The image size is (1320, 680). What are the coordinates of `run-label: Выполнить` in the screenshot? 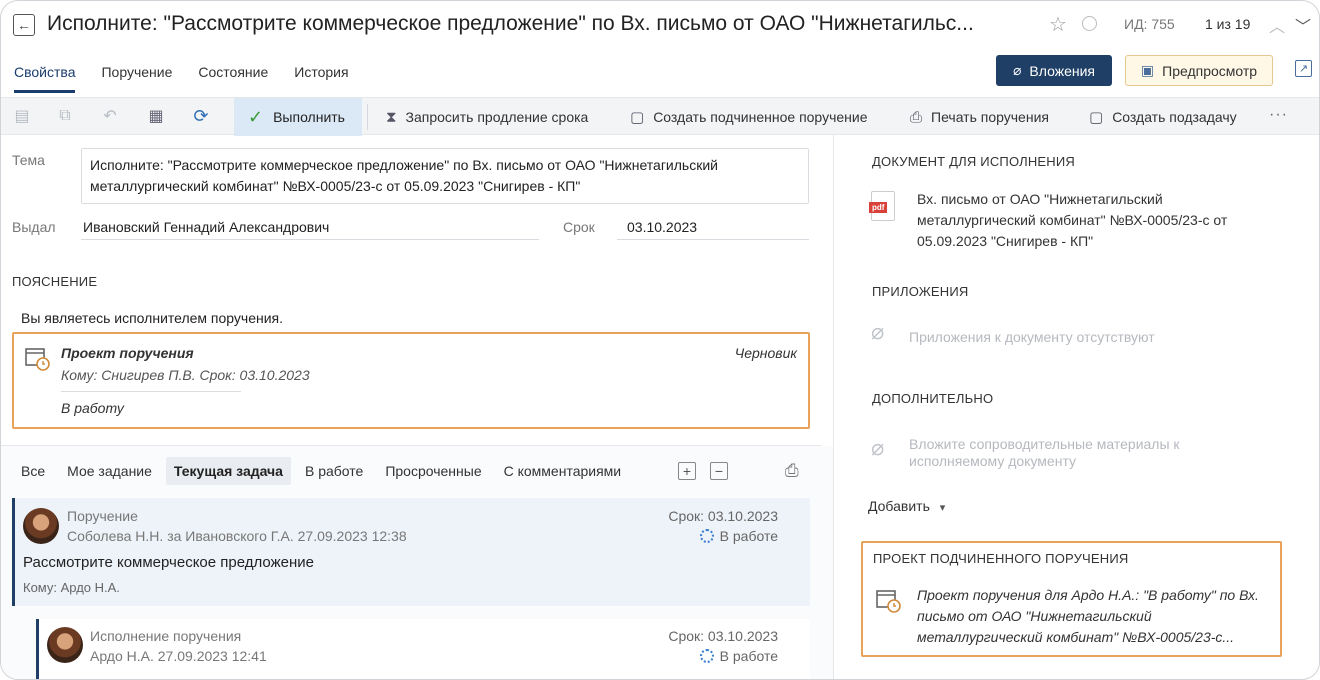 It's located at (309, 117).